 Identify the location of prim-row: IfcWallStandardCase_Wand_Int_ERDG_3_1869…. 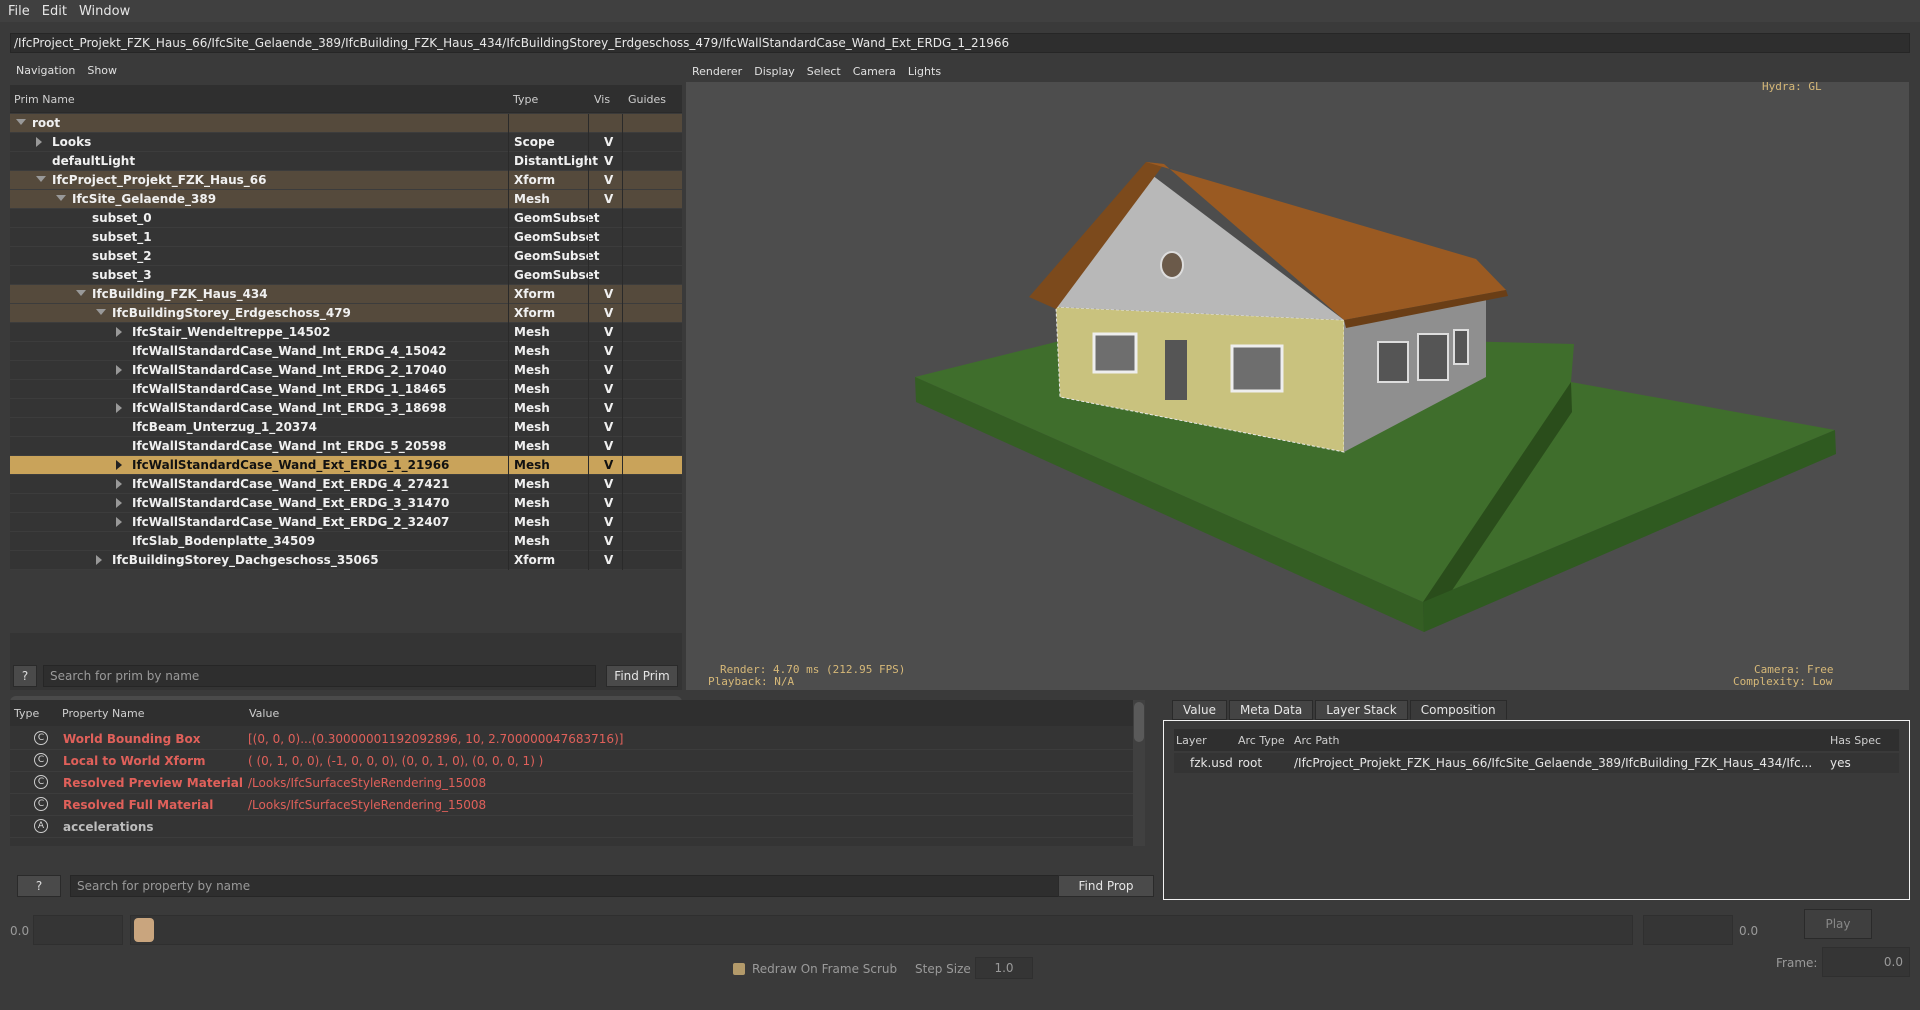
(346, 408).